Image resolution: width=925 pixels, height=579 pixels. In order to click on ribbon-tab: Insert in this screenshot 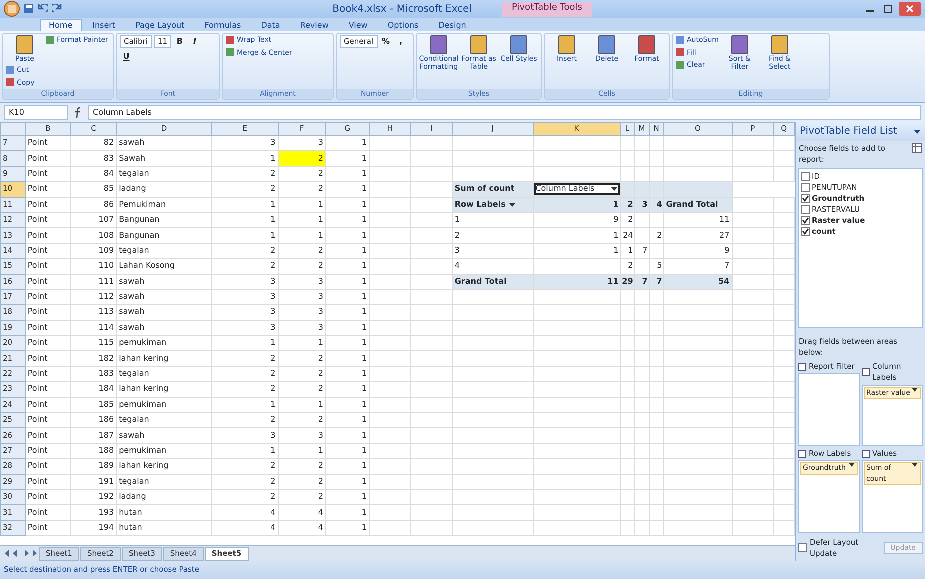, I will do `click(104, 25)`.